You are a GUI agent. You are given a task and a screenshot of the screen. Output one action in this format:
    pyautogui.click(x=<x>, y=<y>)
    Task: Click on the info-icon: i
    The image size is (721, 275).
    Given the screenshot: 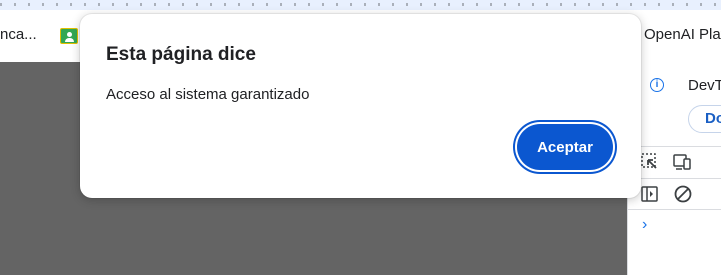 What is the action you would take?
    pyautogui.click(x=657, y=85)
    